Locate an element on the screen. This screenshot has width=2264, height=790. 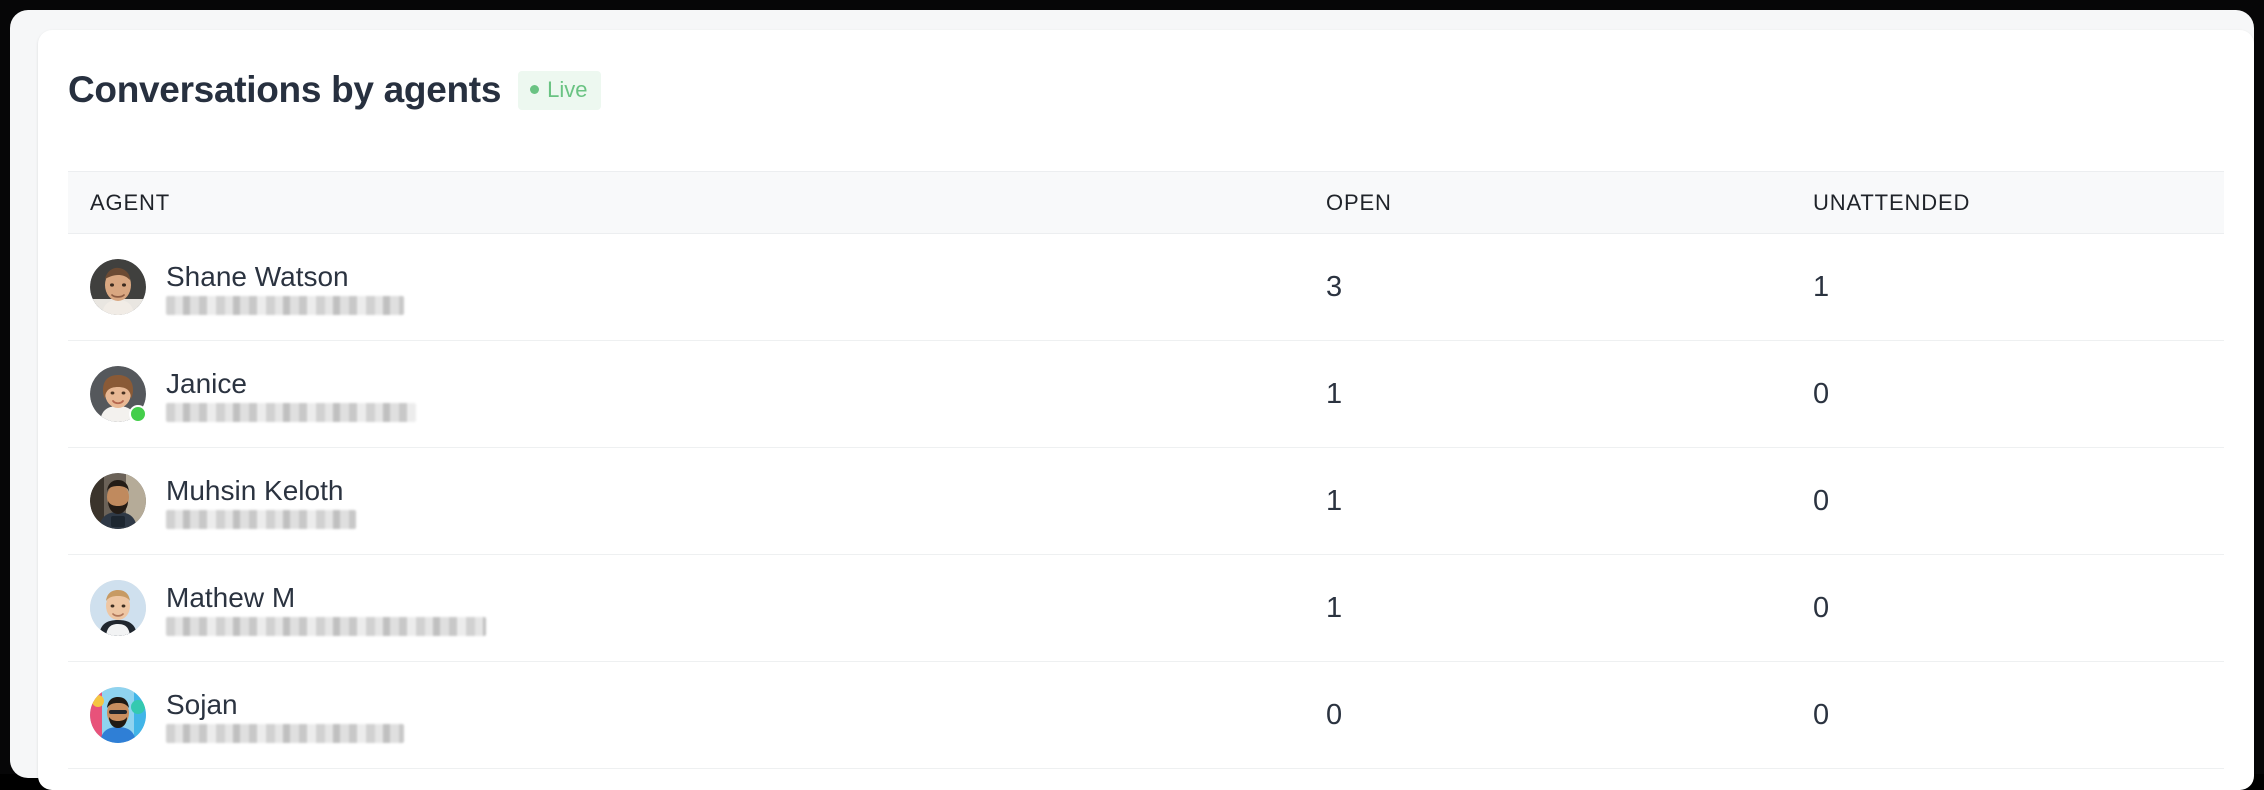
table-row: Sojan 0 0 is located at coordinates (1146, 715).